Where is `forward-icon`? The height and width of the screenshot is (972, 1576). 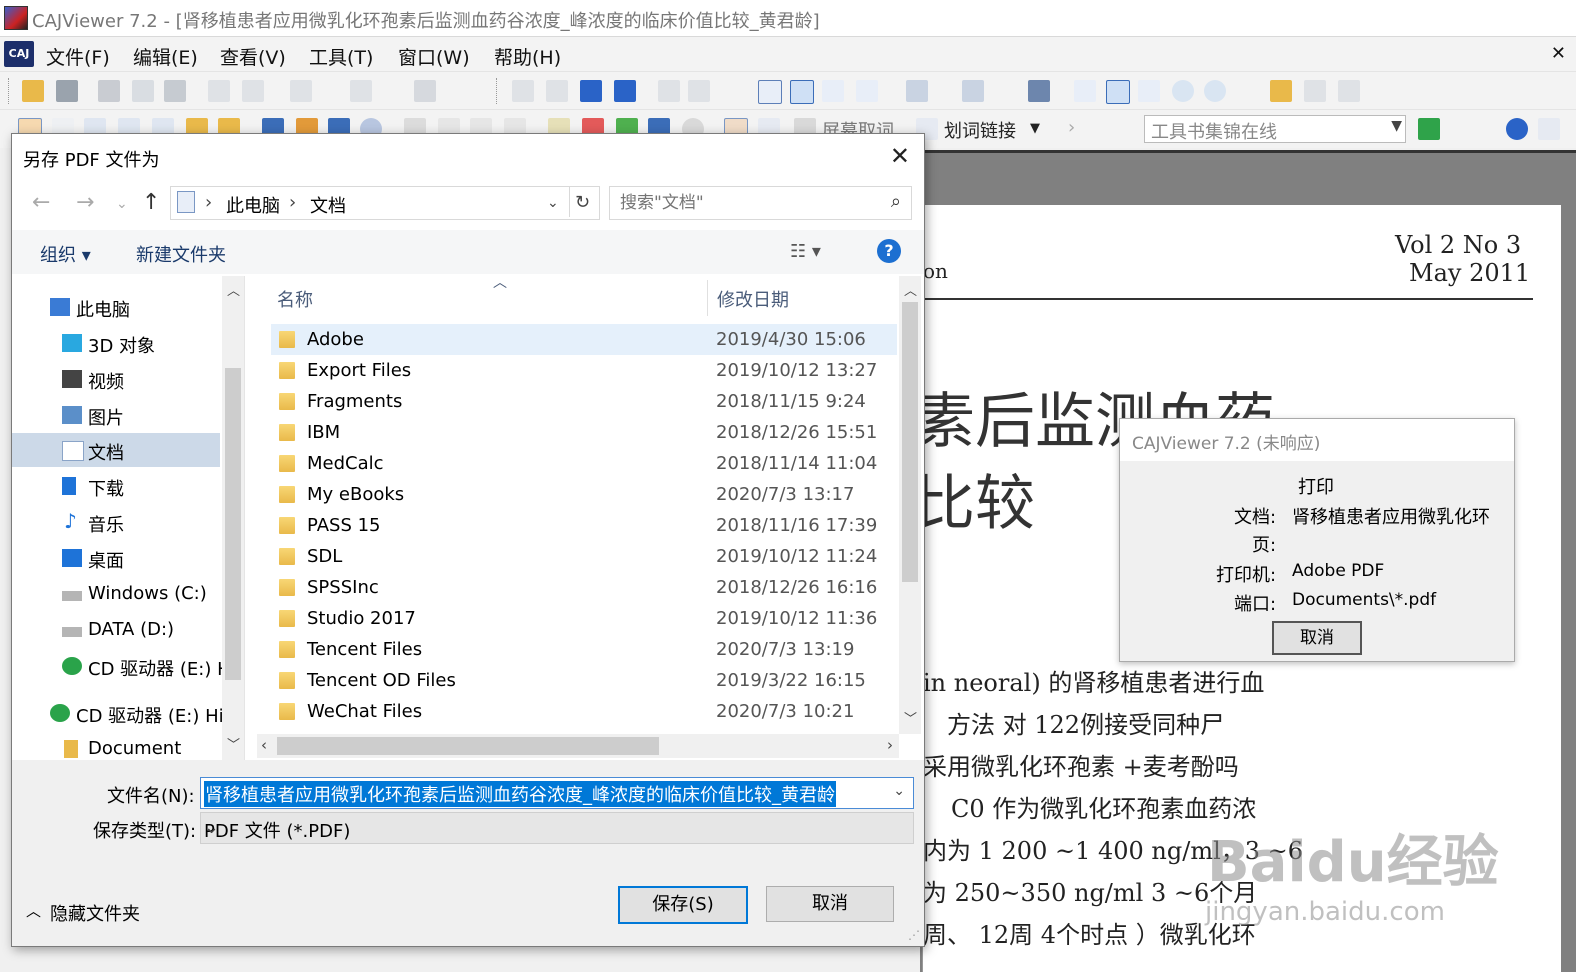
forward-icon is located at coordinates (699, 91).